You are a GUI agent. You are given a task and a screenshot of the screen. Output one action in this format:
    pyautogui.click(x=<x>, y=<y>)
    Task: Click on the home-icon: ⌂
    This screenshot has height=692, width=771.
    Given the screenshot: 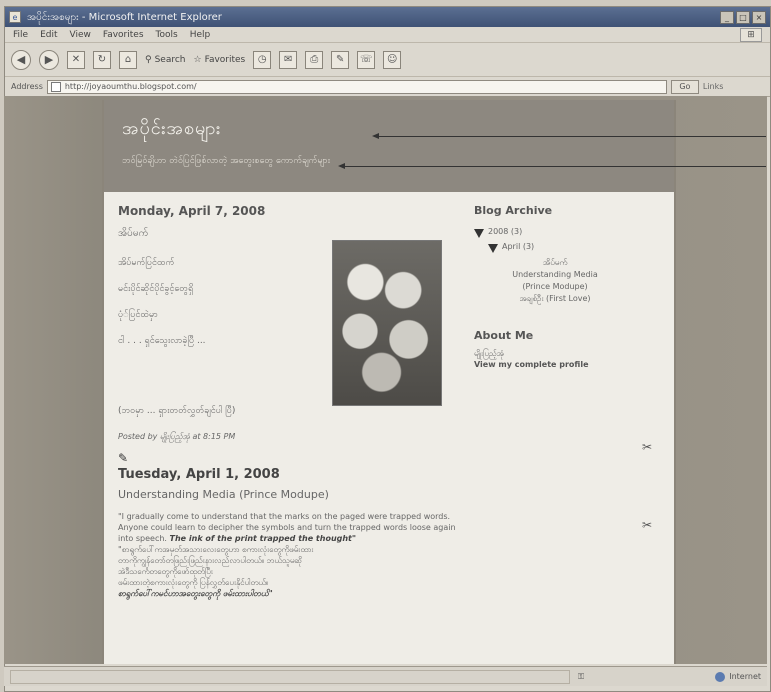 What is the action you would take?
    pyautogui.click(x=128, y=59)
    